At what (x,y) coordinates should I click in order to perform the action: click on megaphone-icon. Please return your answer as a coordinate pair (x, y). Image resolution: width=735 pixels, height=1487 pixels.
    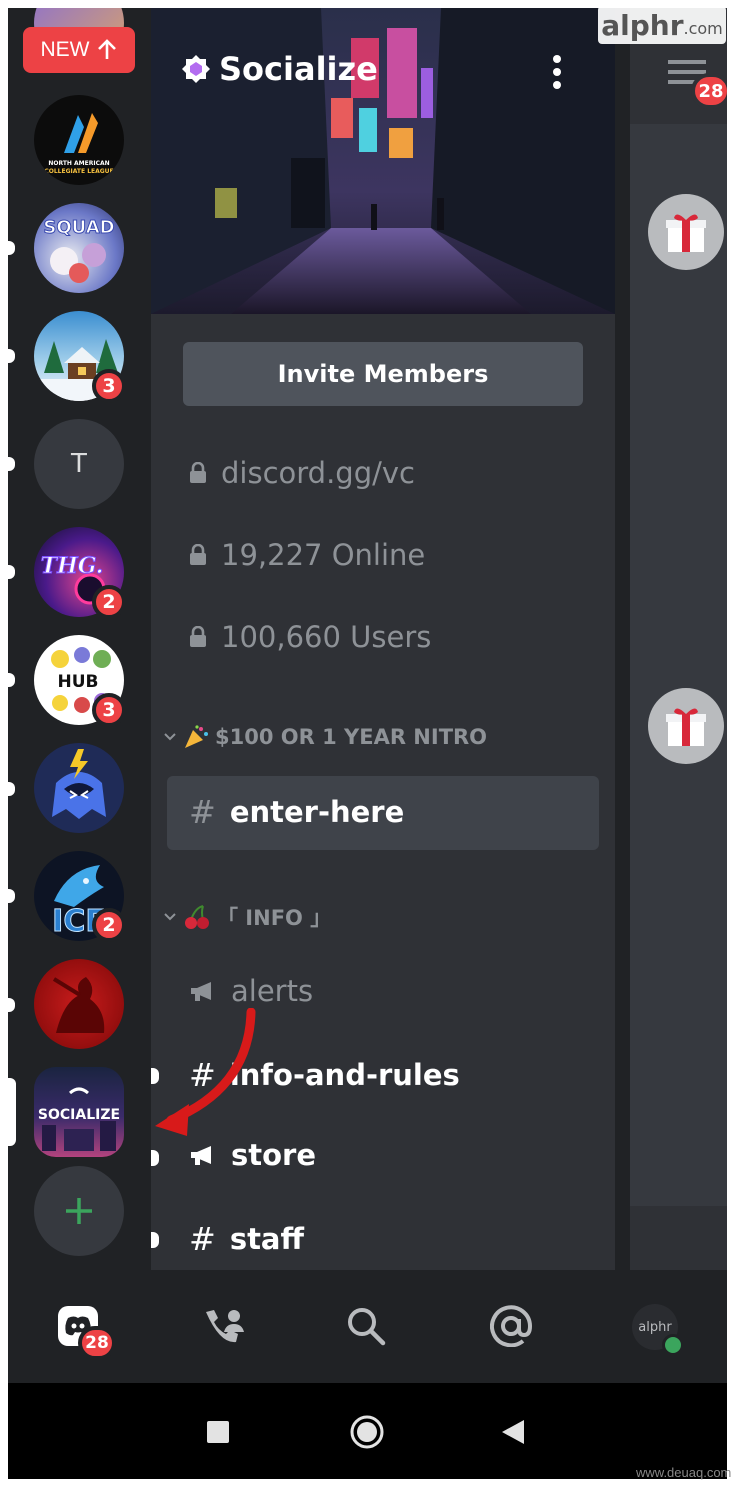
    Looking at the image, I should click on (201, 991).